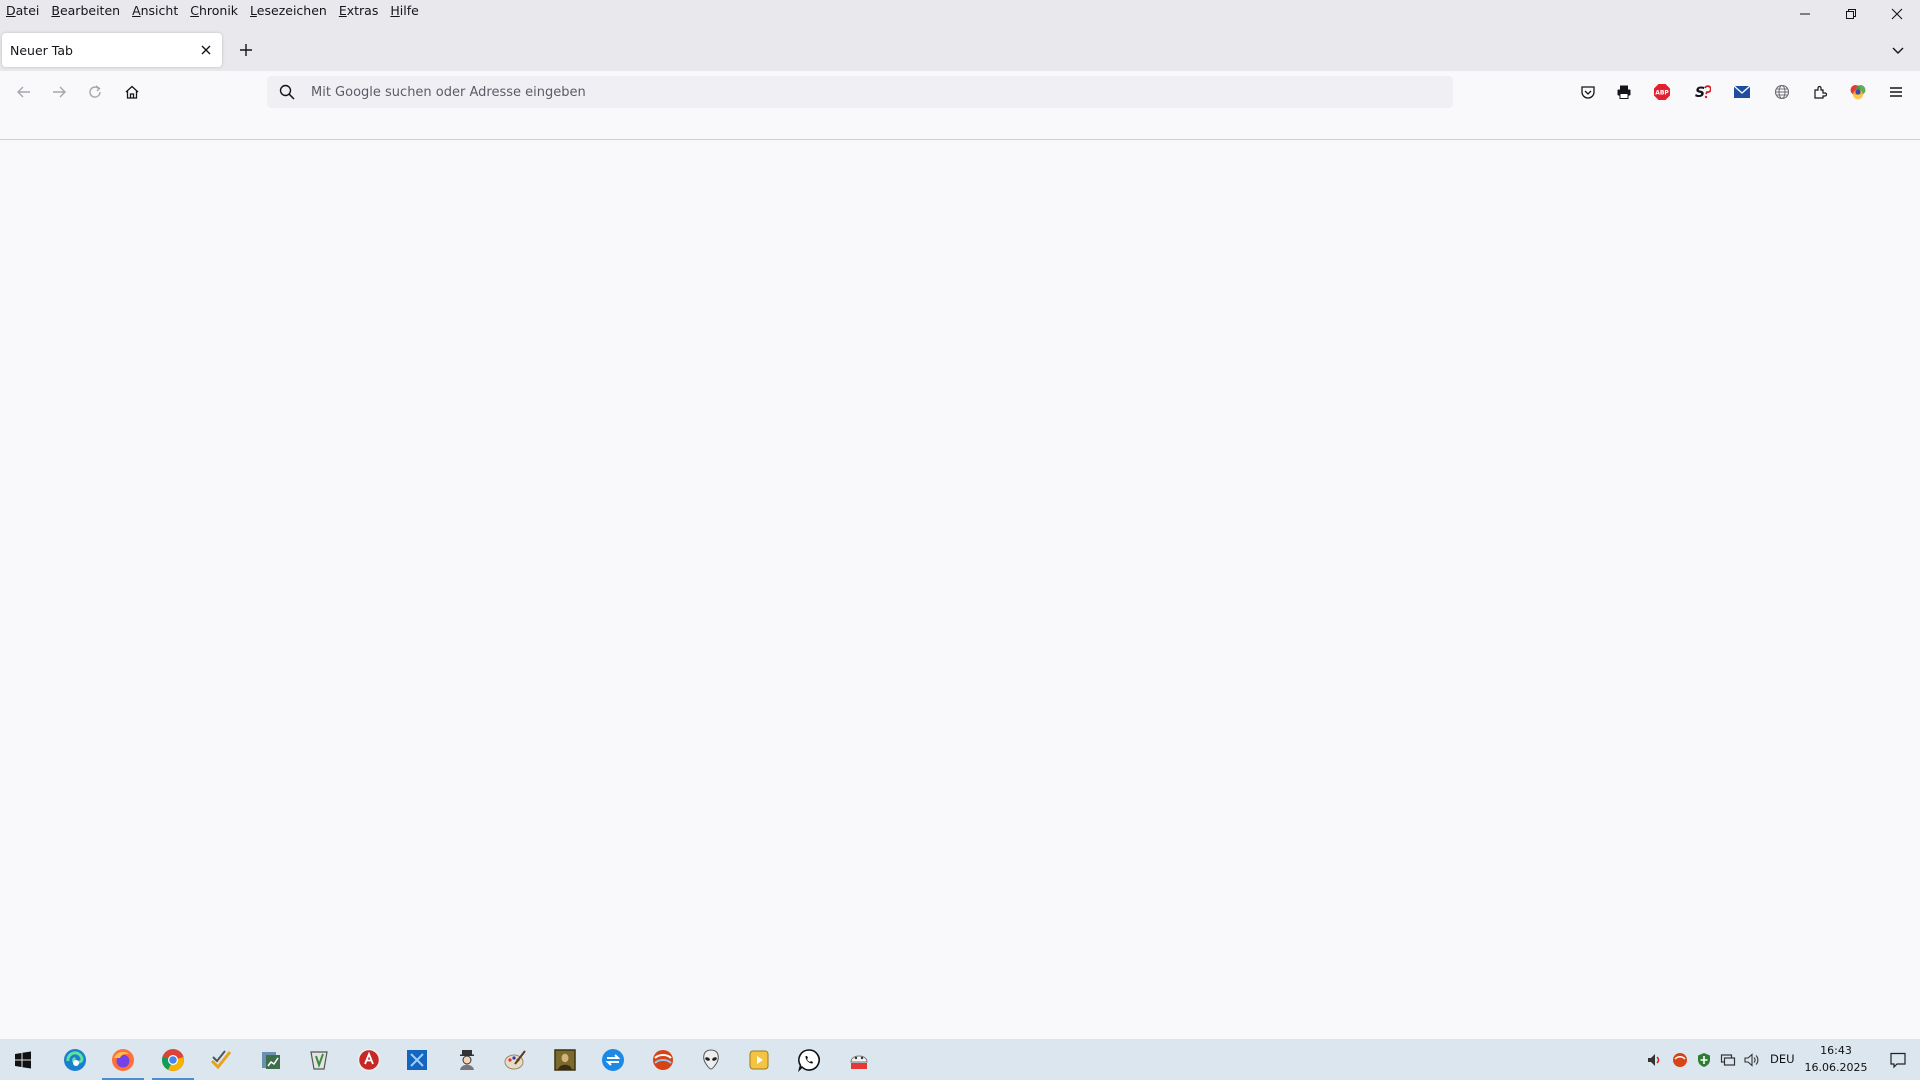 The height and width of the screenshot is (1080, 1920). I want to click on forward-button, so click(59, 92).